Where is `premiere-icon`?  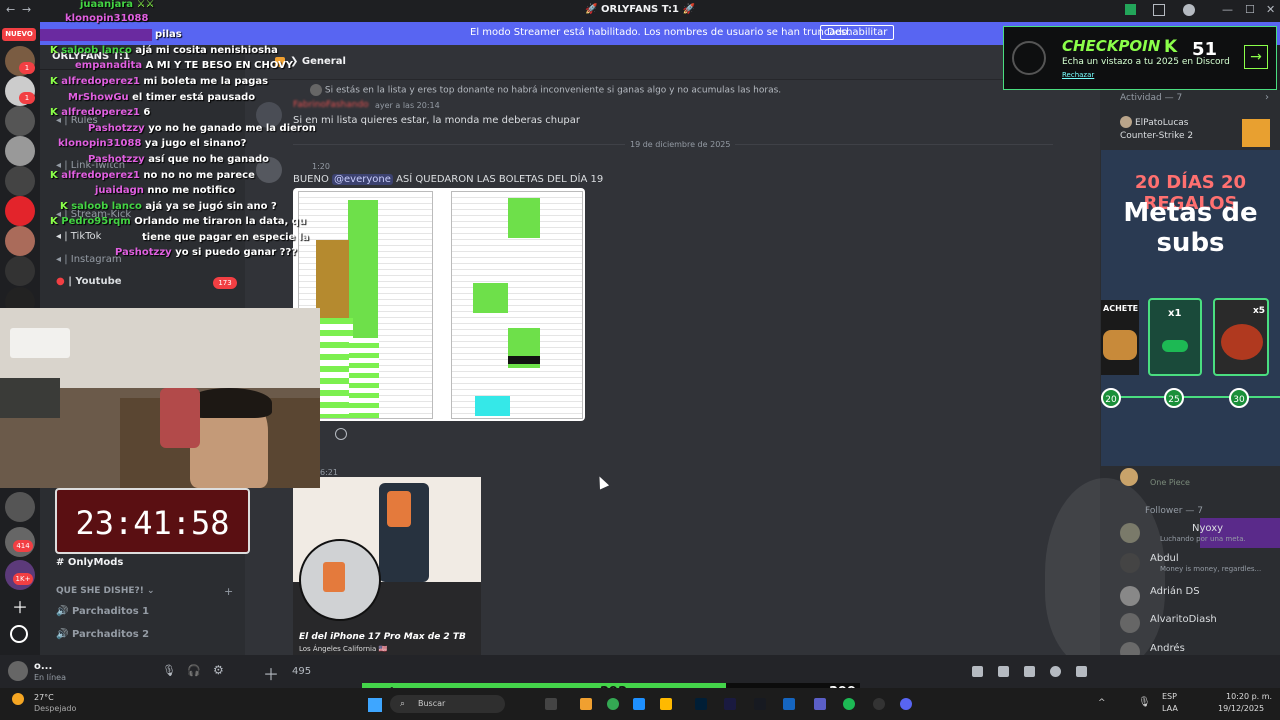 premiere-icon is located at coordinates (701, 704).